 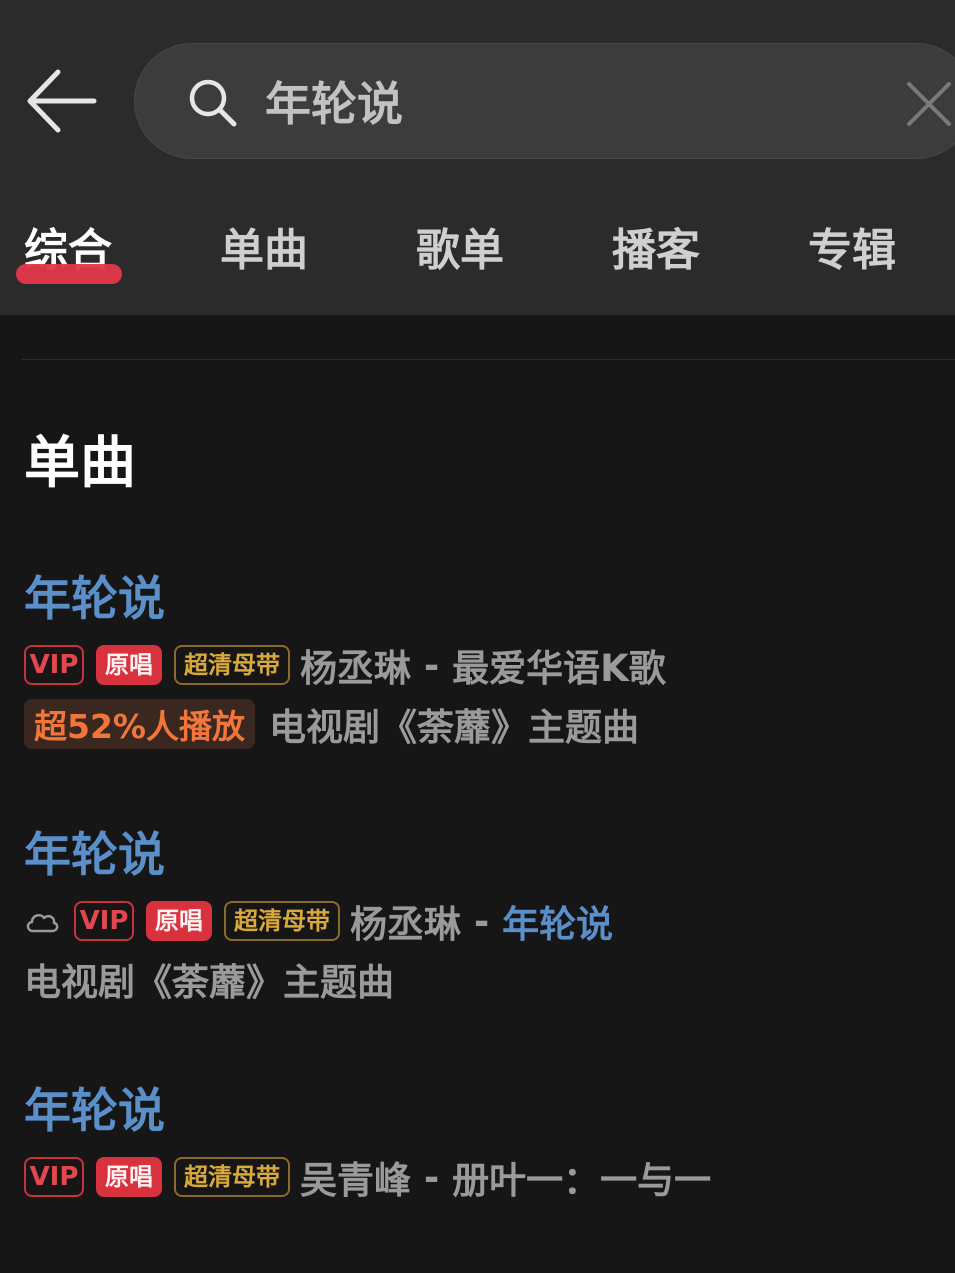 I want to click on clear-icon, so click(x=929, y=104).